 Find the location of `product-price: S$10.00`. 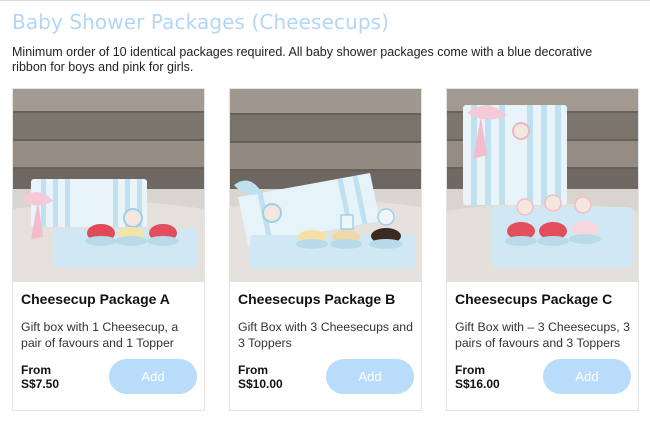

product-price: S$10.00 is located at coordinates (260, 384).